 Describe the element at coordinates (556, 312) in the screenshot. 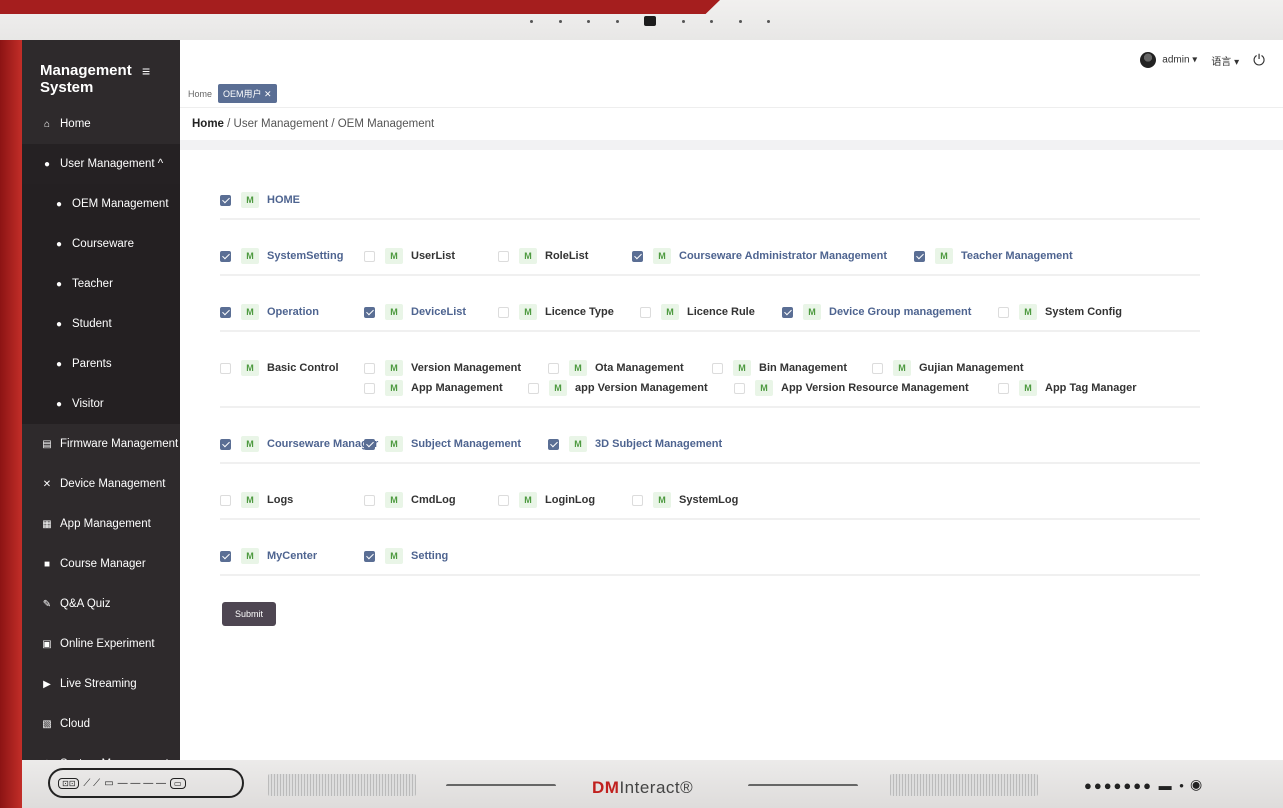

I see `permission-item: M Licence Type` at that location.